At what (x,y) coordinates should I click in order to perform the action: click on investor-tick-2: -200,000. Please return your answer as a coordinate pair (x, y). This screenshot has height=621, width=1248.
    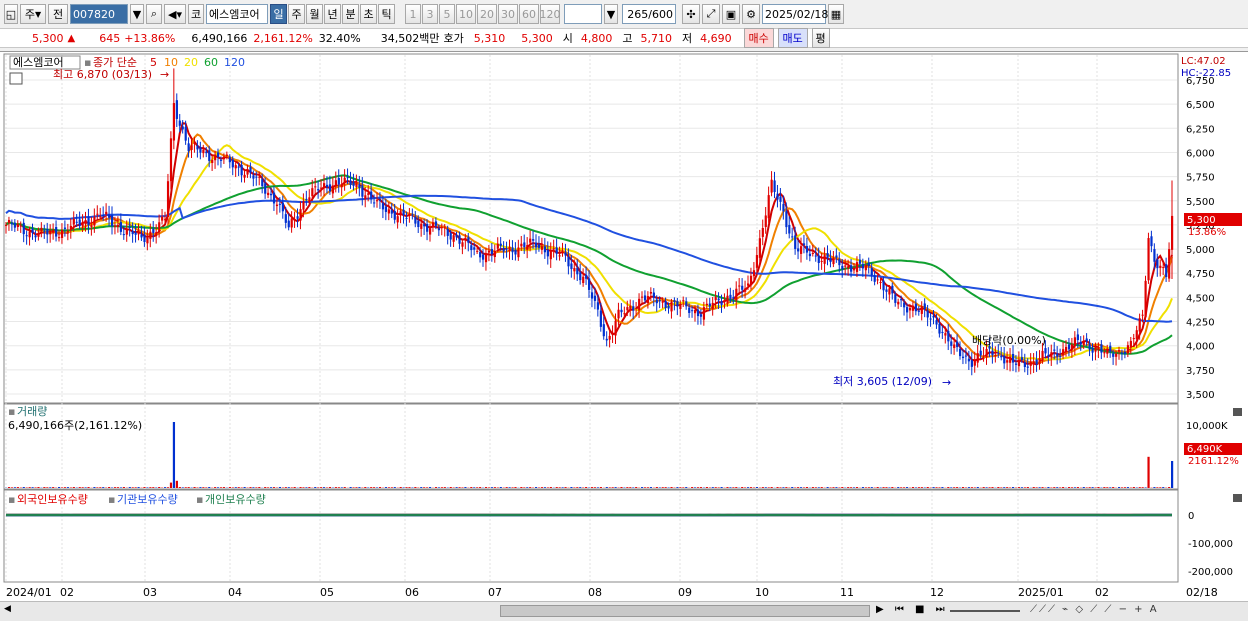
    Looking at the image, I should click on (1210, 572).